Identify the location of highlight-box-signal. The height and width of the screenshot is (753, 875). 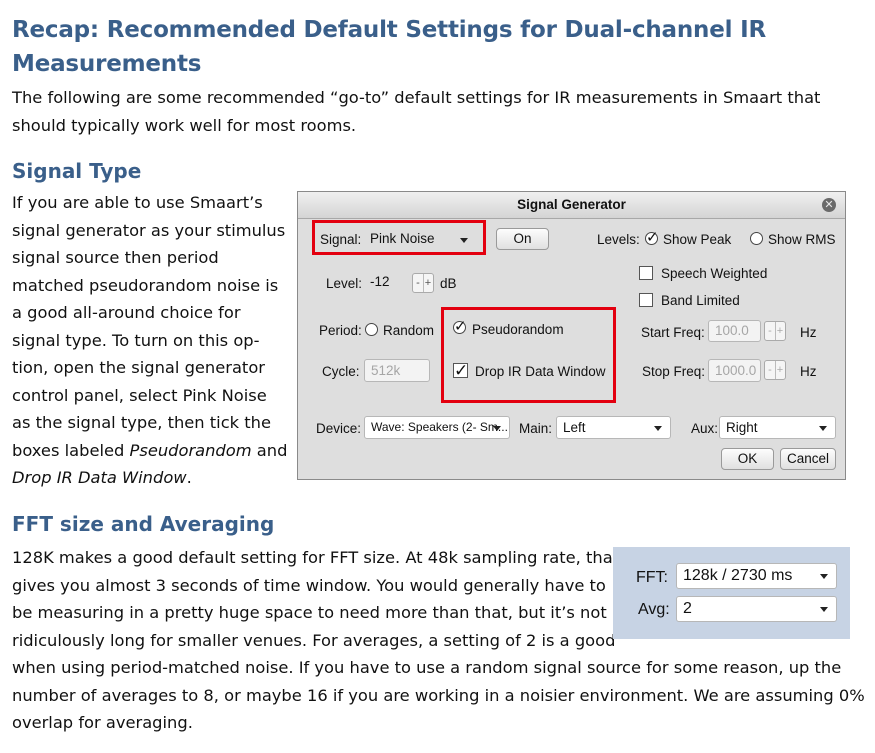
(399, 237).